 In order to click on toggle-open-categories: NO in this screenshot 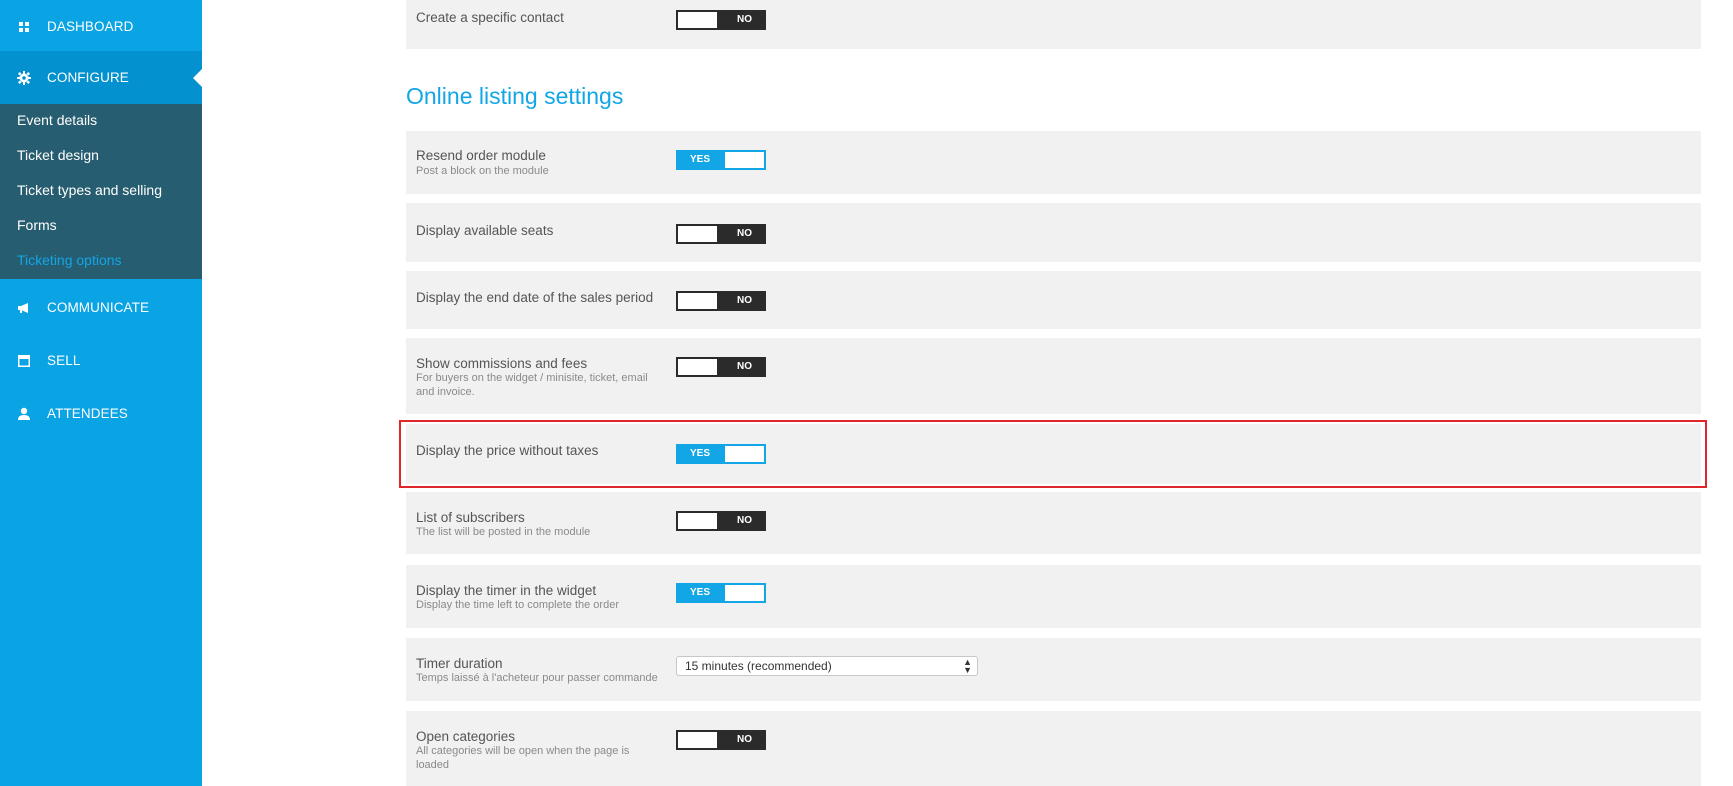, I will do `click(721, 740)`.